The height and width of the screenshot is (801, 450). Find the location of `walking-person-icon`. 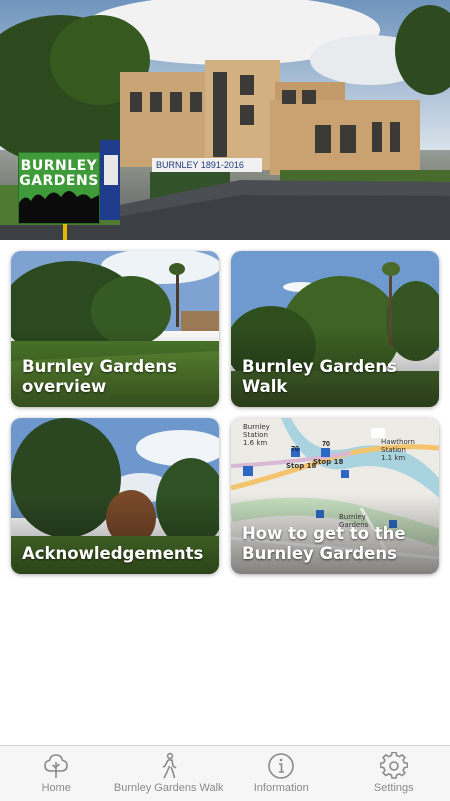

walking-person-icon is located at coordinates (169, 766).